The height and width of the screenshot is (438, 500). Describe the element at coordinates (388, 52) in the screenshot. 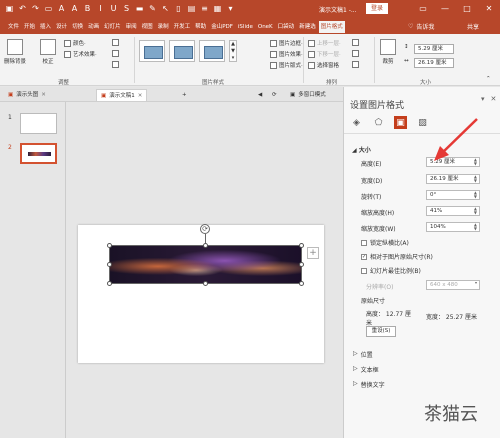

I see `crop-button: 裁剪` at that location.